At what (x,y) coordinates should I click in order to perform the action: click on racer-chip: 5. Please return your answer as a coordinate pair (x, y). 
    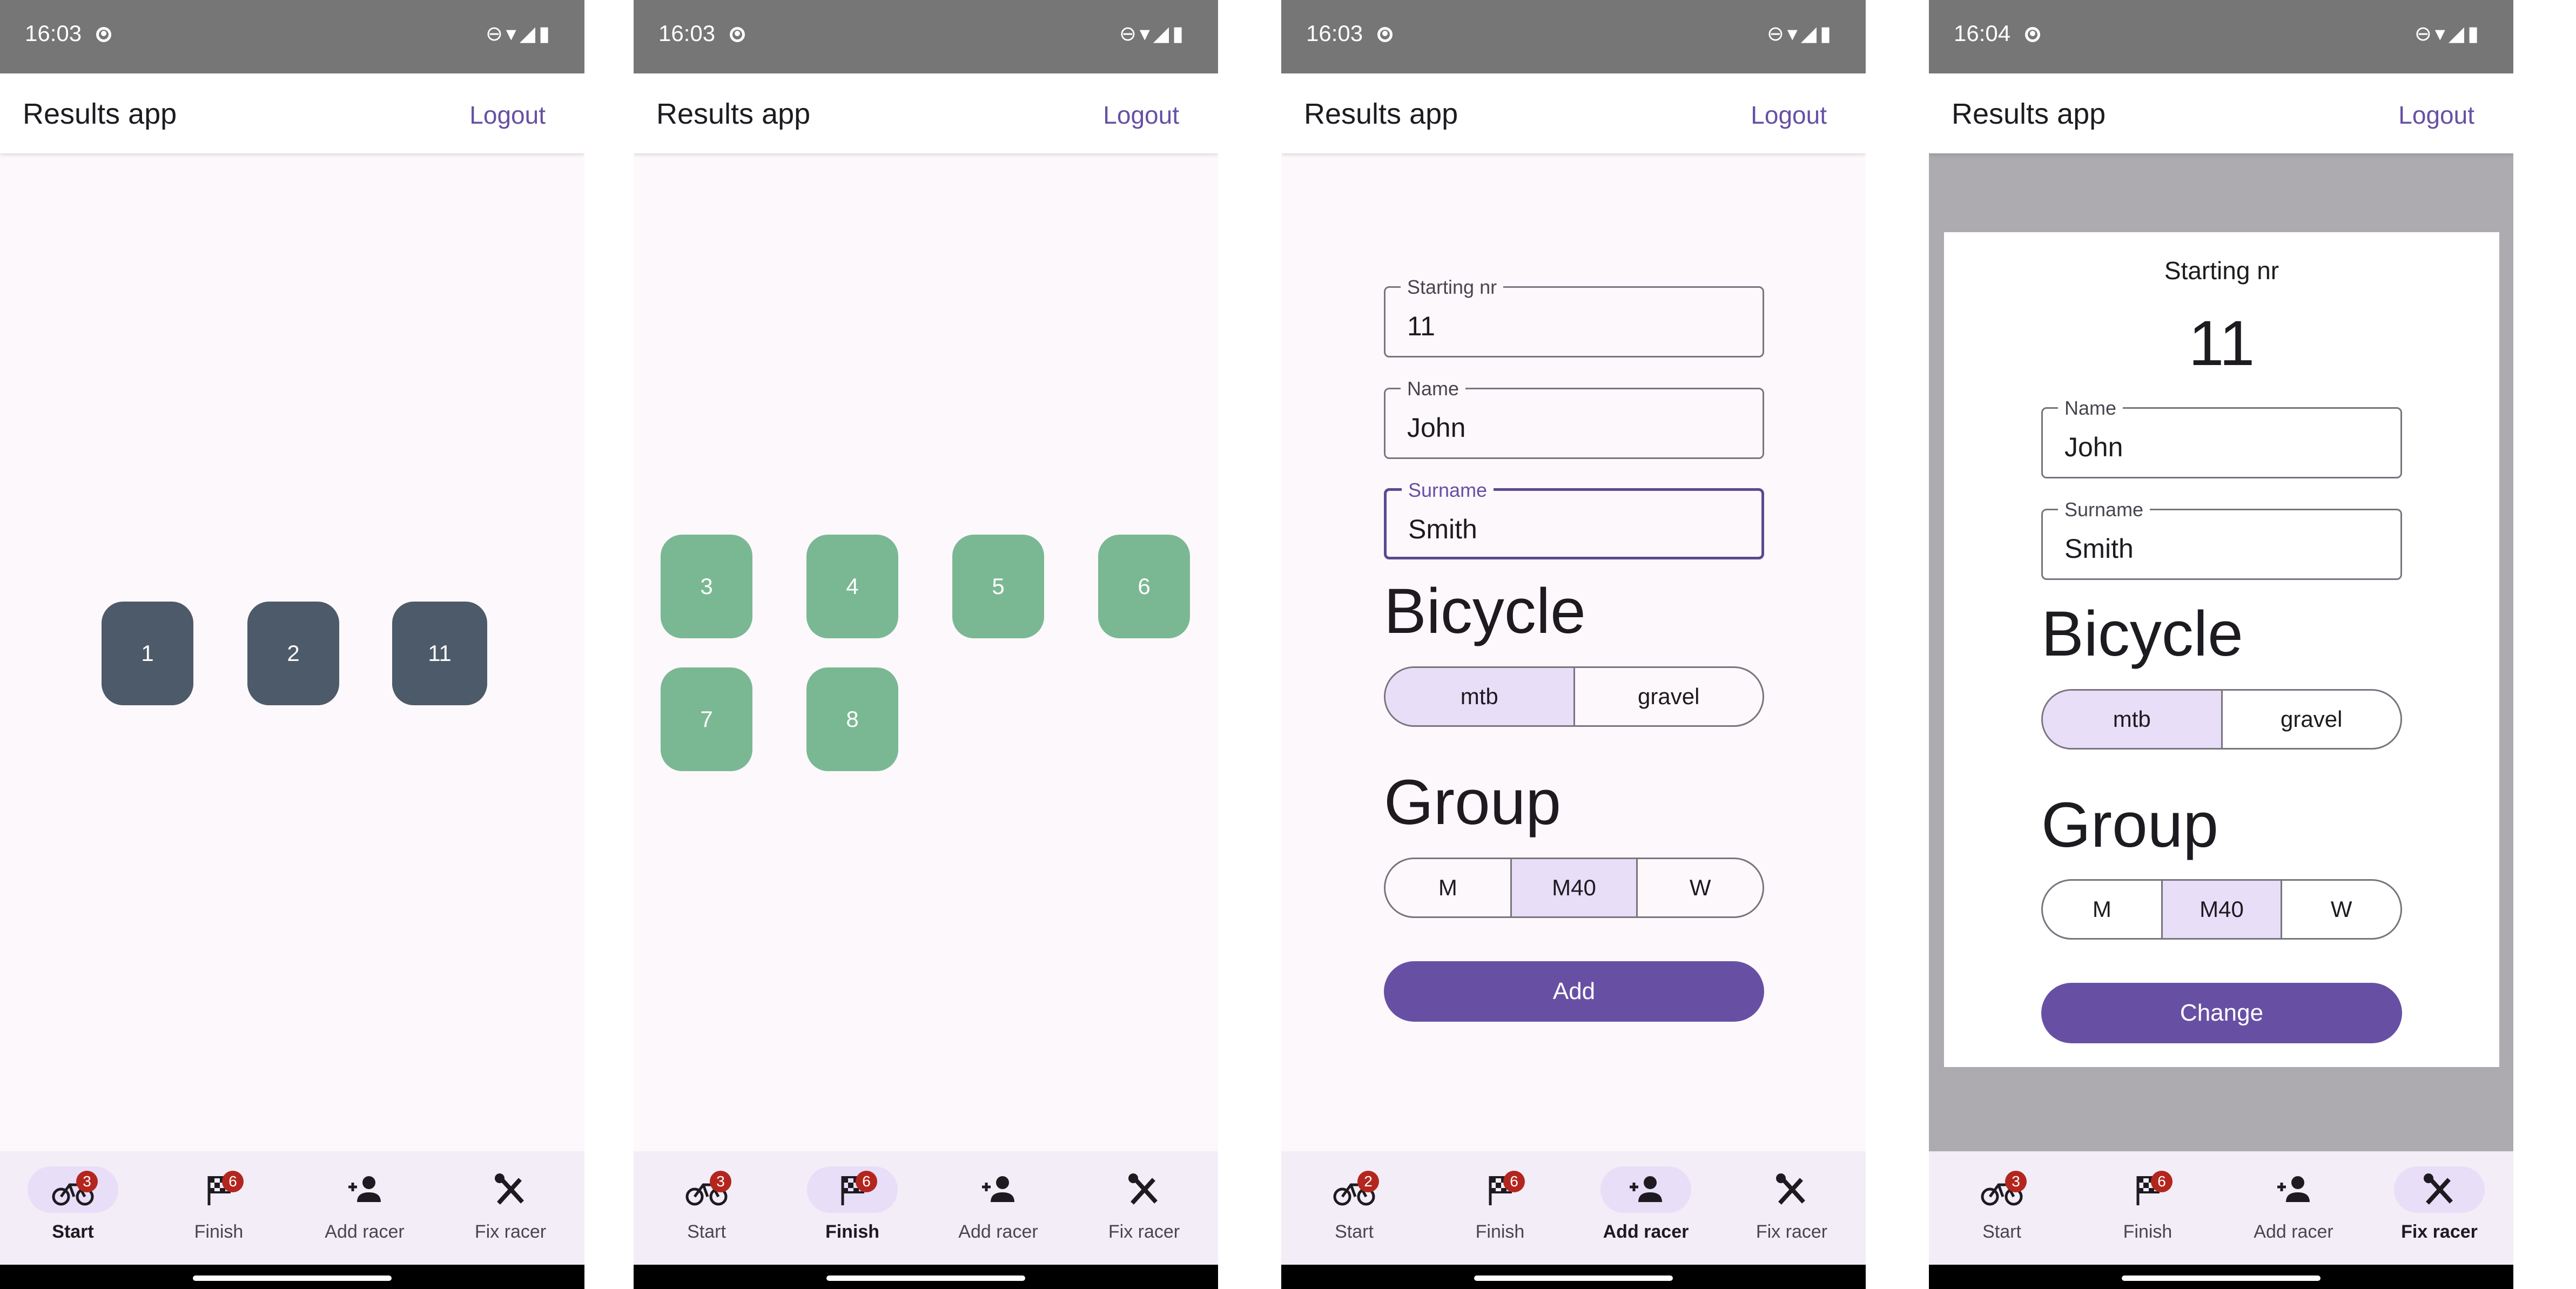
    Looking at the image, I should click on (998, 587).